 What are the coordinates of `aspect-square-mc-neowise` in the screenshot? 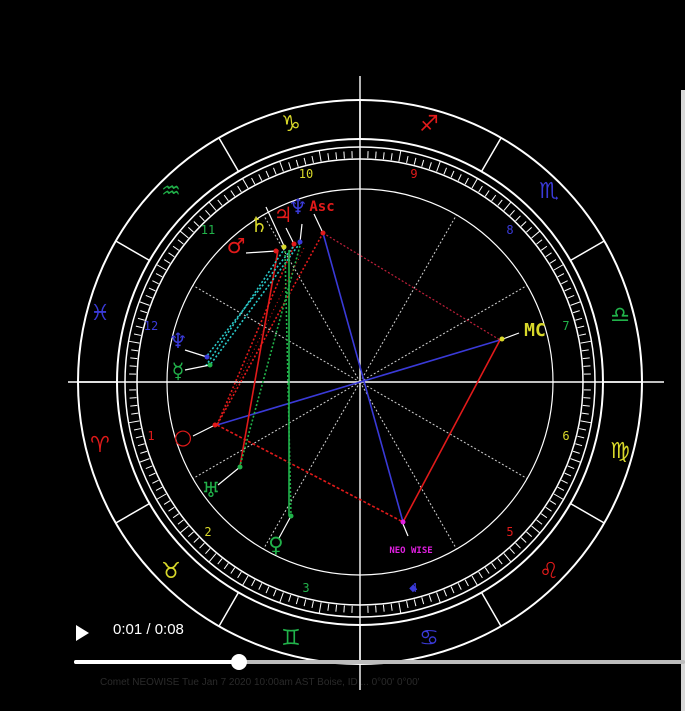 It's located at (451, 431).